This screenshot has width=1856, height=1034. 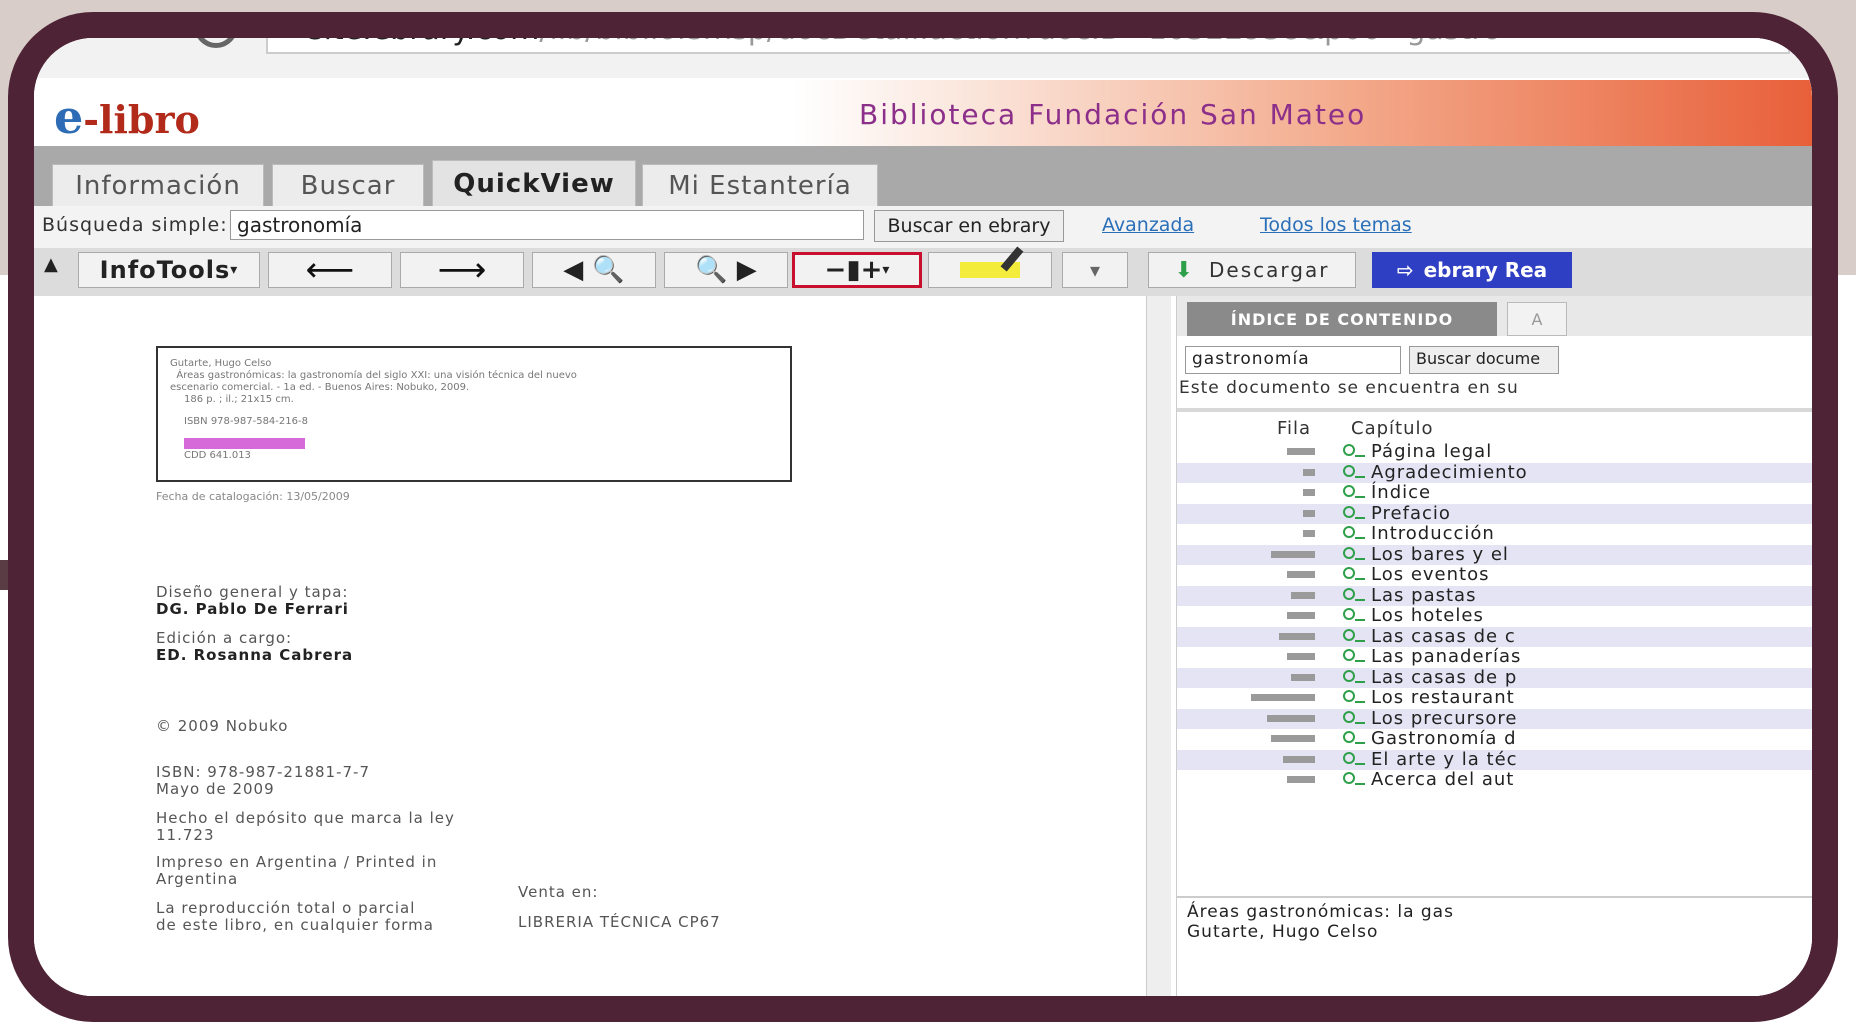 What do you see at coordinates (1444, 739) in the screenshot?
I see `chapter-link: Gastronomía d` at bounding box center [1444, 739].